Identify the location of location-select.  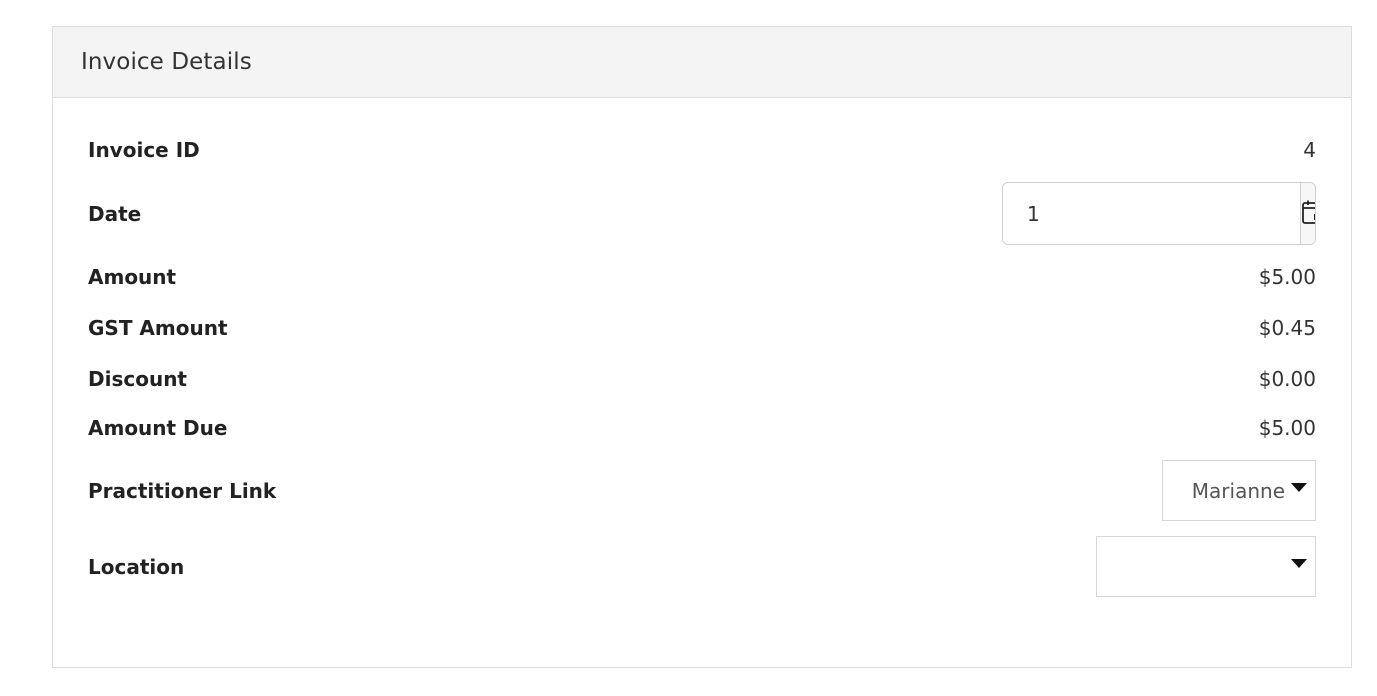
(1206, 566).